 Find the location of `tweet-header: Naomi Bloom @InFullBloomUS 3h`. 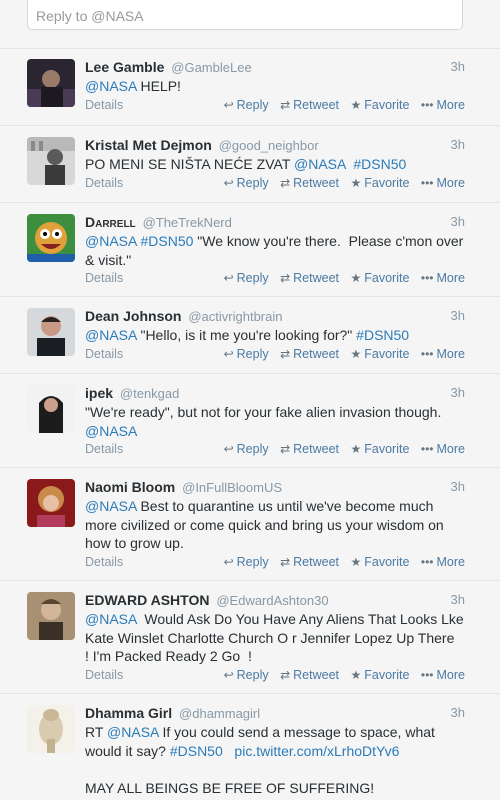

tweet-header: Naomi Bloom @InFullBloomUS 3h is located at coordinates (275, 488).